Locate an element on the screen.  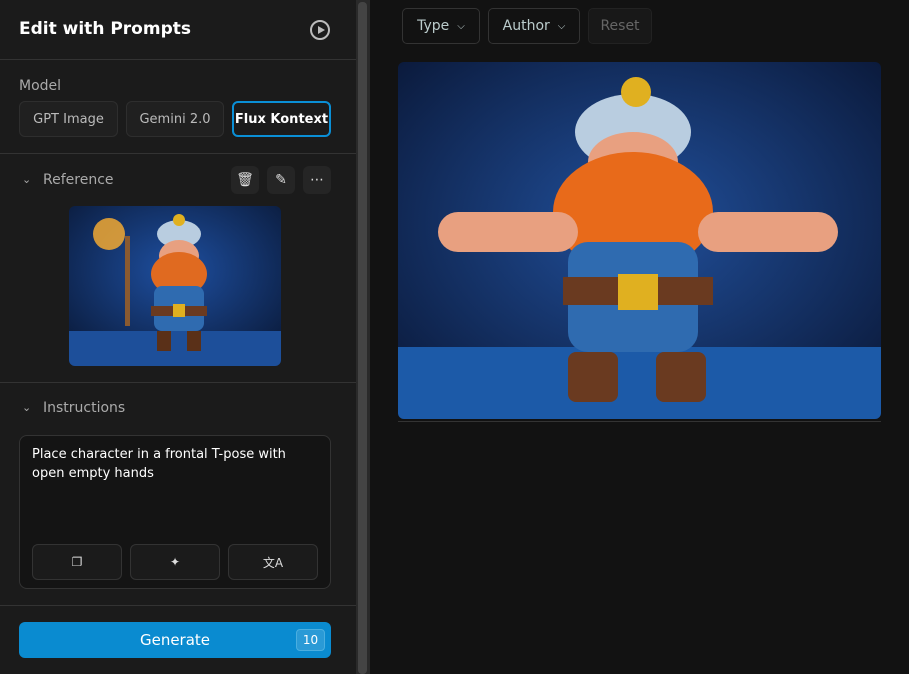
dice-icon: ❐ is located at coordinates (77, 562).